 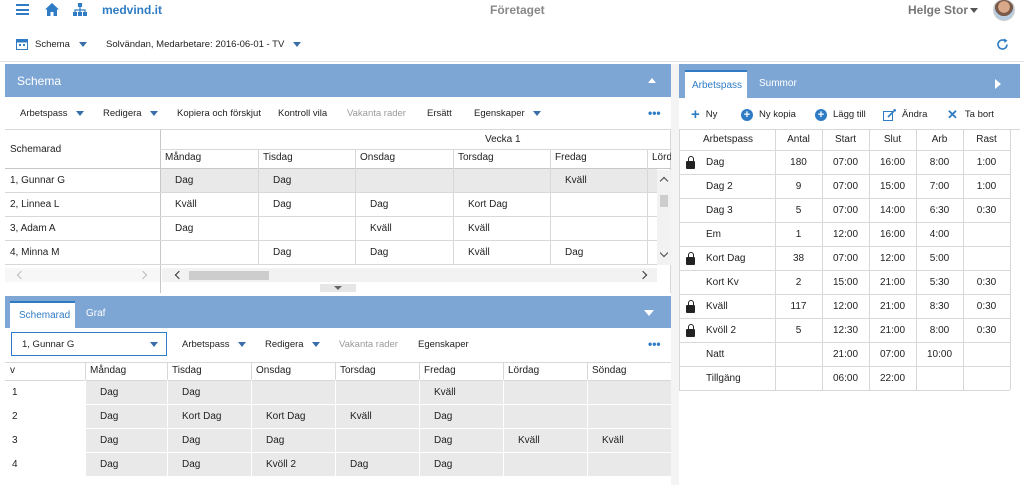 I want to click on andra-button: Ändra, so click(x=905, y=114).